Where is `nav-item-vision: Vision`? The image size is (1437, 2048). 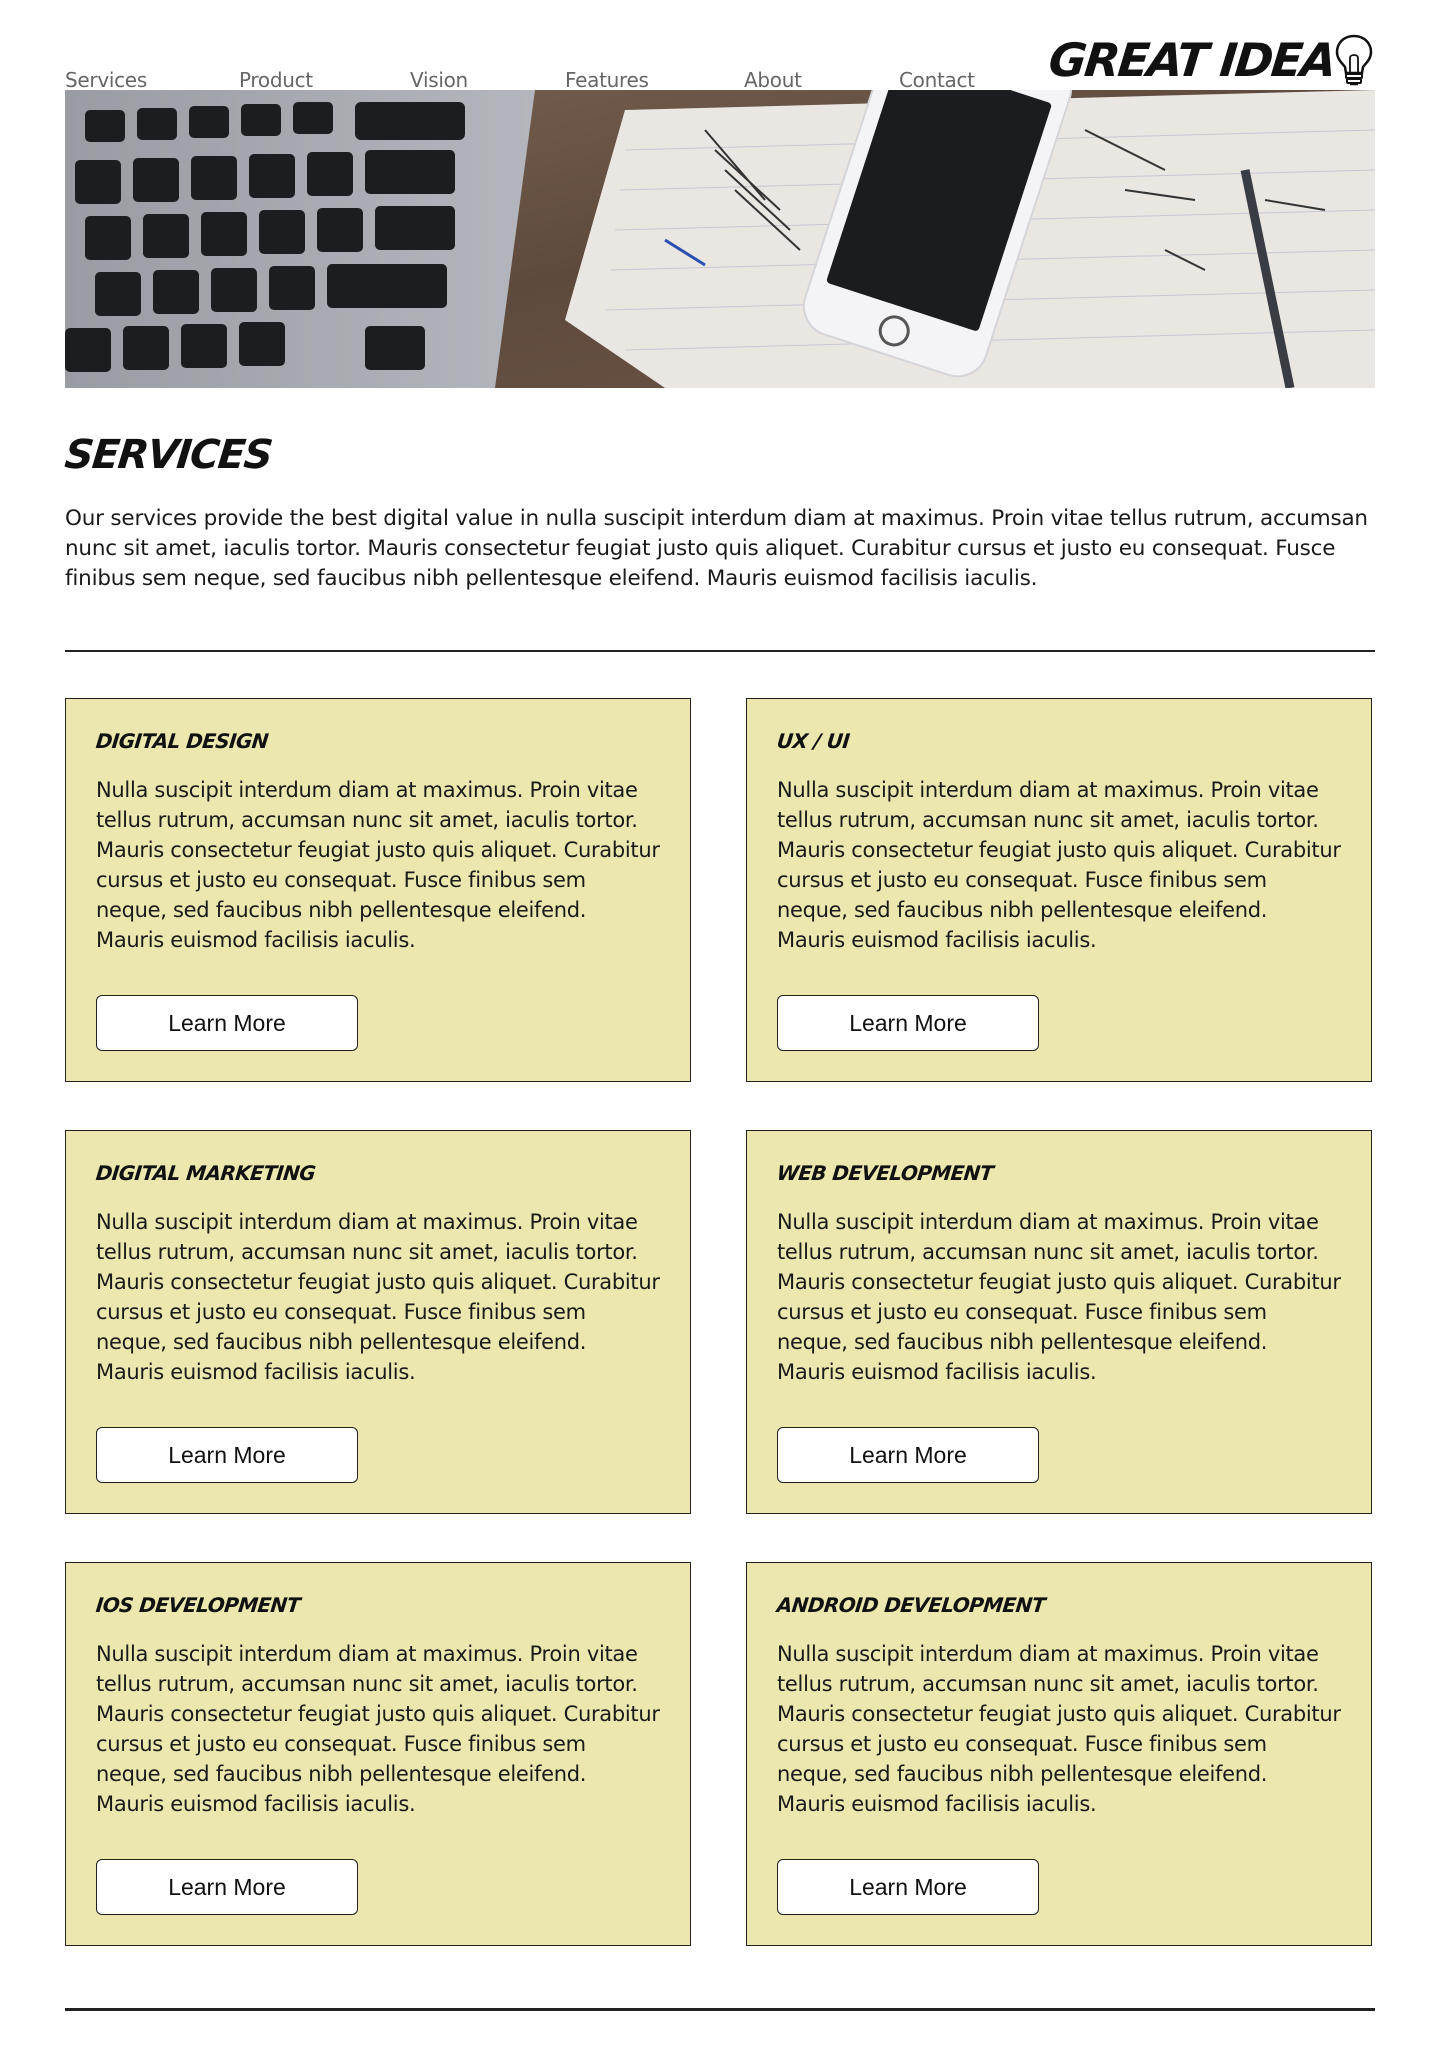 nav-item-vision: Vision is located at coordinates (439, 80).